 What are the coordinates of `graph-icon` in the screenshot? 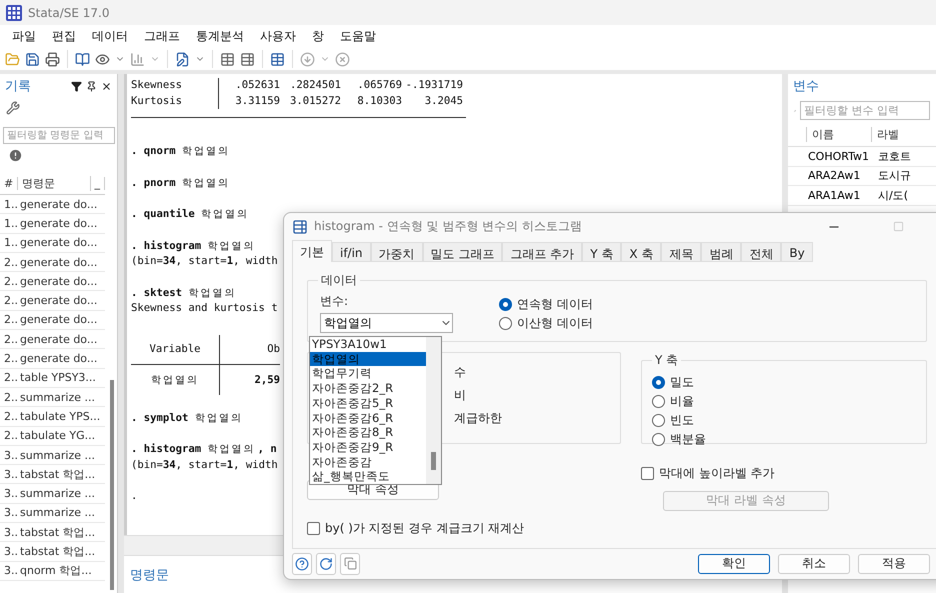 It's located at (137, 59).